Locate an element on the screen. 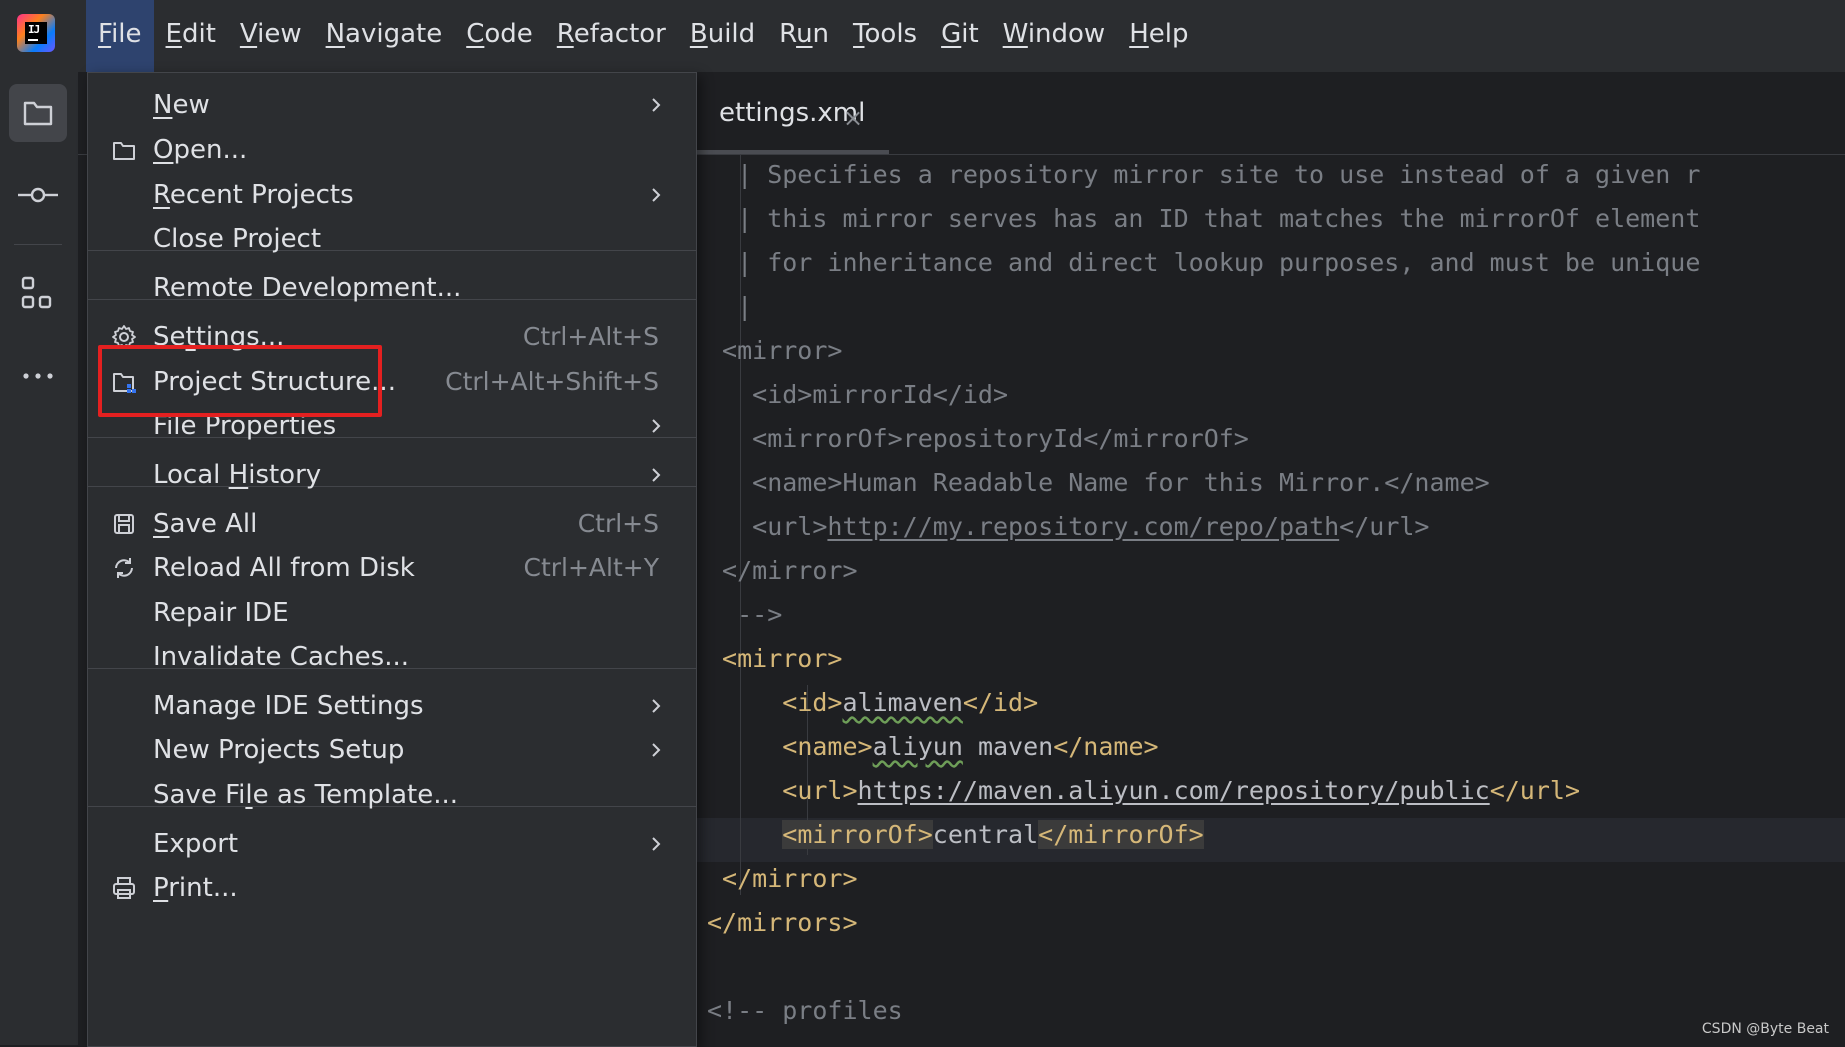 Image resolution: width=1845 pixels, height=1047 pixels. save-icon is located at coordinates (124, 524).